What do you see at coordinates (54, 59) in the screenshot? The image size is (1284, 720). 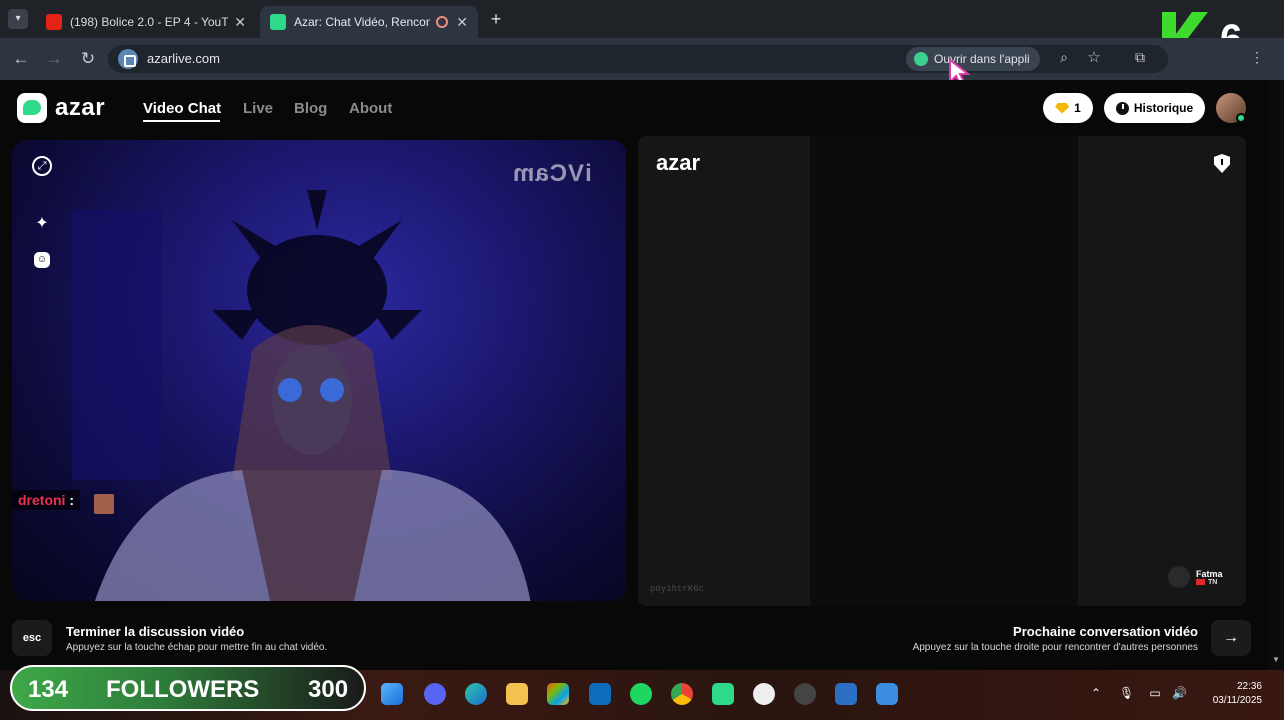 I see `forward-icon: →` at bounding box center [54, 59].